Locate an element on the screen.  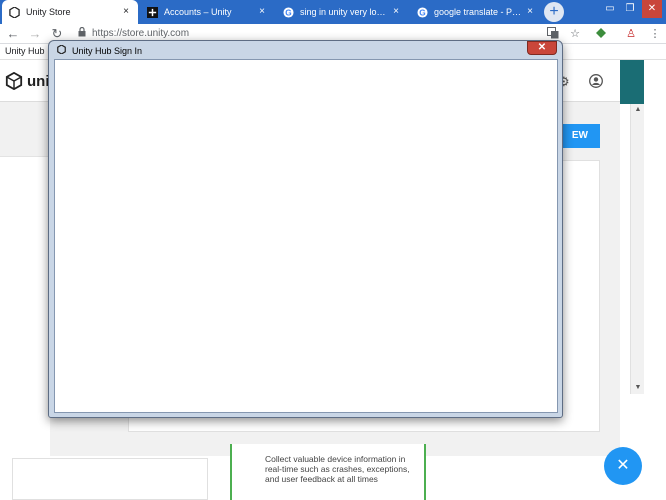
tab-sing-in-unity: G sing in unity very long - P × is located at coordinates (342, 12).